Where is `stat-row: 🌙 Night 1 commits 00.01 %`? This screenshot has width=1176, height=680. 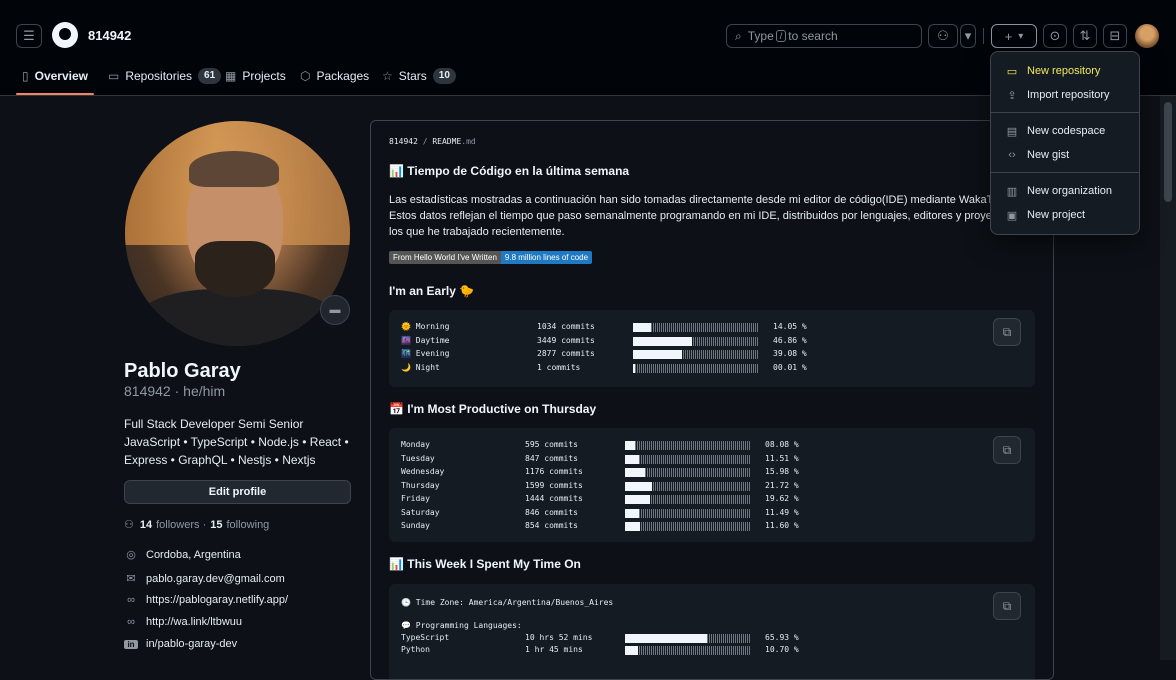 stat-row: 🌙 Night 1 commits 00.01 % is located at coordinates (681, 368).